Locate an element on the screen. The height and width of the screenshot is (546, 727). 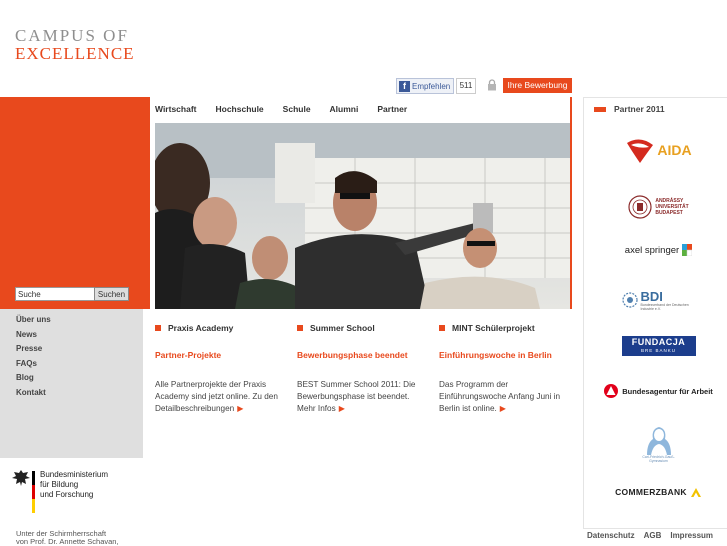
springer-wordmark: axel springer is located at coordinates (652, 250).